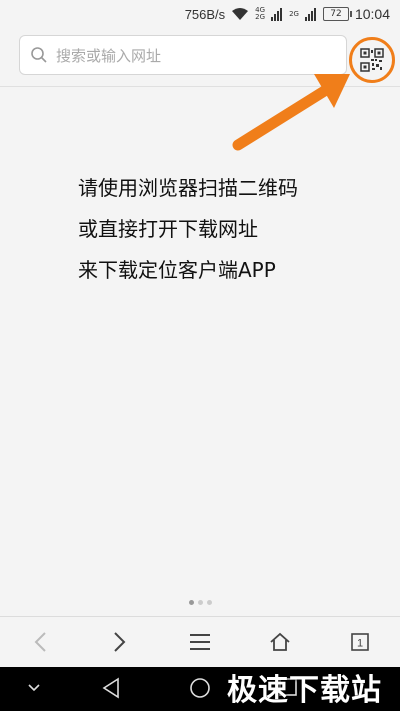 The image size is (400, 711). I want to click on watermark-text: 极速下载站, so click(304, 690).